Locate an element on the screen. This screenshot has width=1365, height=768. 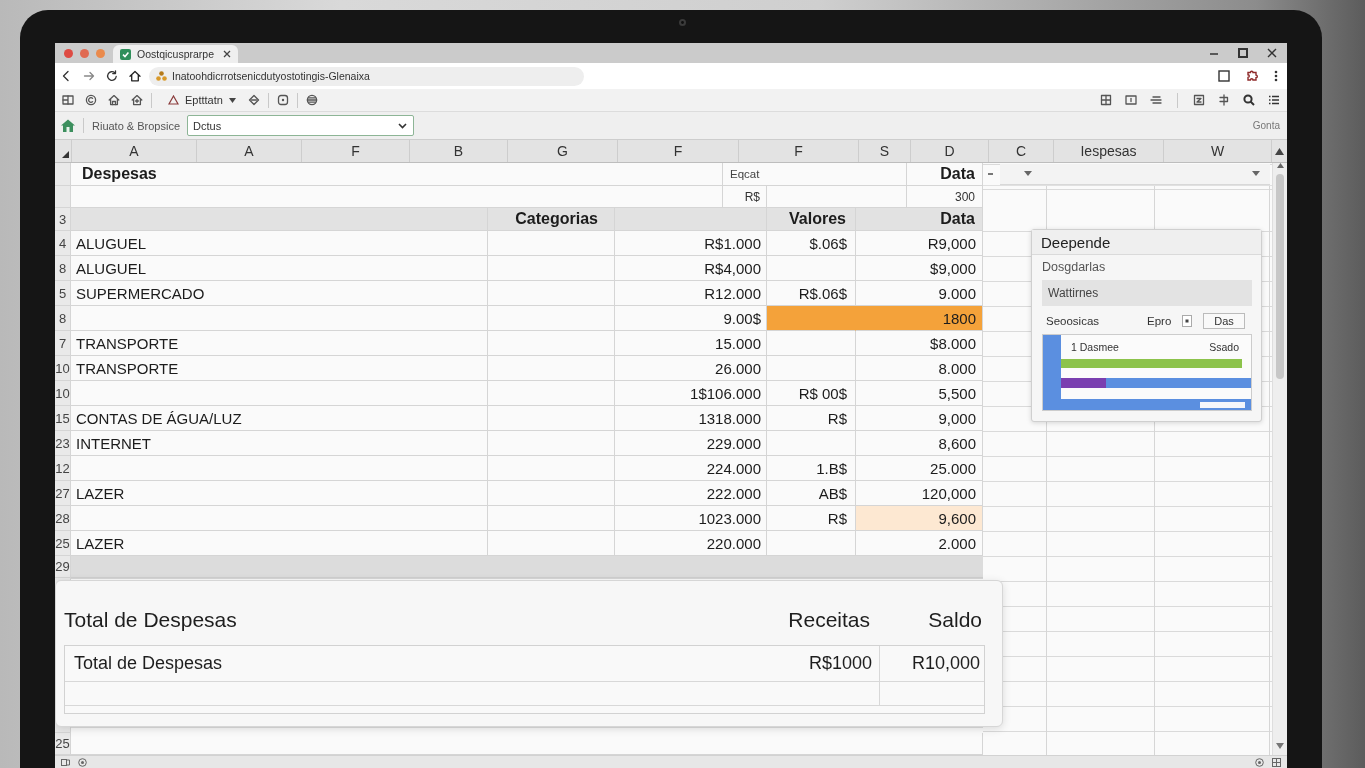
address-field: Inatoohdicrrotsenicdutyostotingis-Glenaixa is located at coordinates (366, 76).